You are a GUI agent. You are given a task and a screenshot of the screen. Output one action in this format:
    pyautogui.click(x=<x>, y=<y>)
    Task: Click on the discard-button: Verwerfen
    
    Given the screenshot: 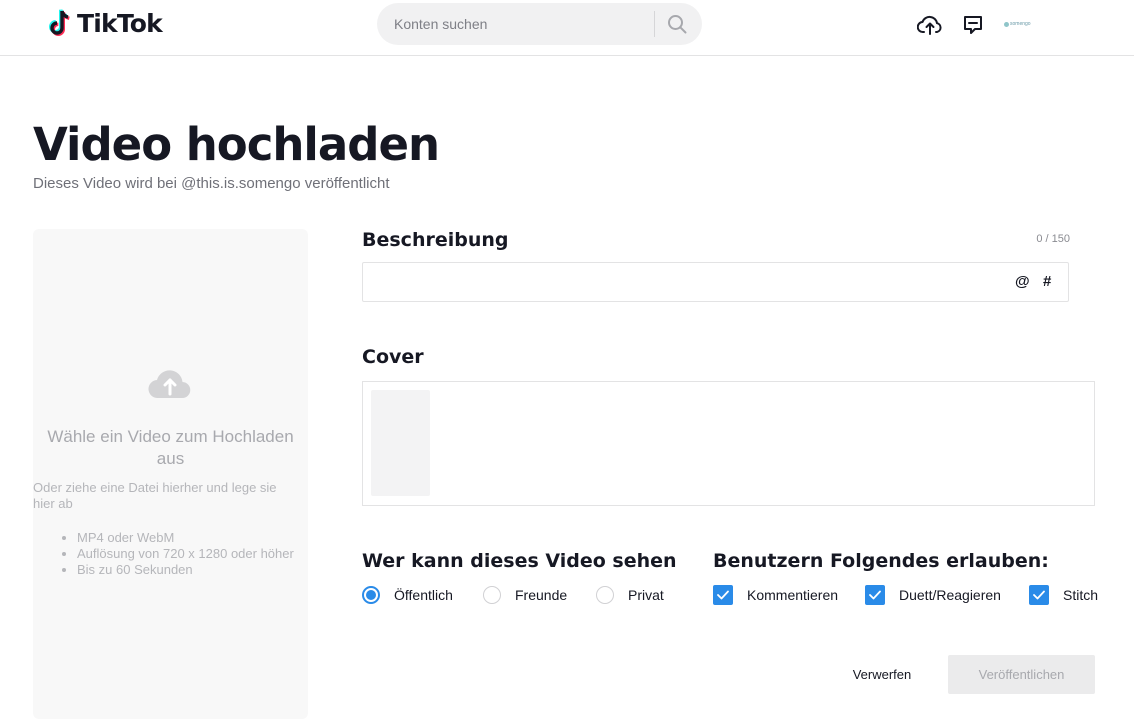 What is the action you would take?
    pyautogui.click(x=882, y=674)
    